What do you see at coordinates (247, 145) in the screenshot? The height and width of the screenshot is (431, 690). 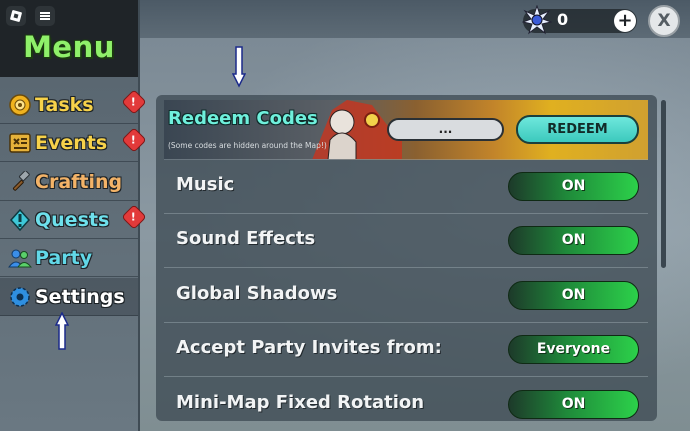 I see `redeem-codes-hint: (Some codes are hidden around the Map!)` at bounding box center [247, 145].